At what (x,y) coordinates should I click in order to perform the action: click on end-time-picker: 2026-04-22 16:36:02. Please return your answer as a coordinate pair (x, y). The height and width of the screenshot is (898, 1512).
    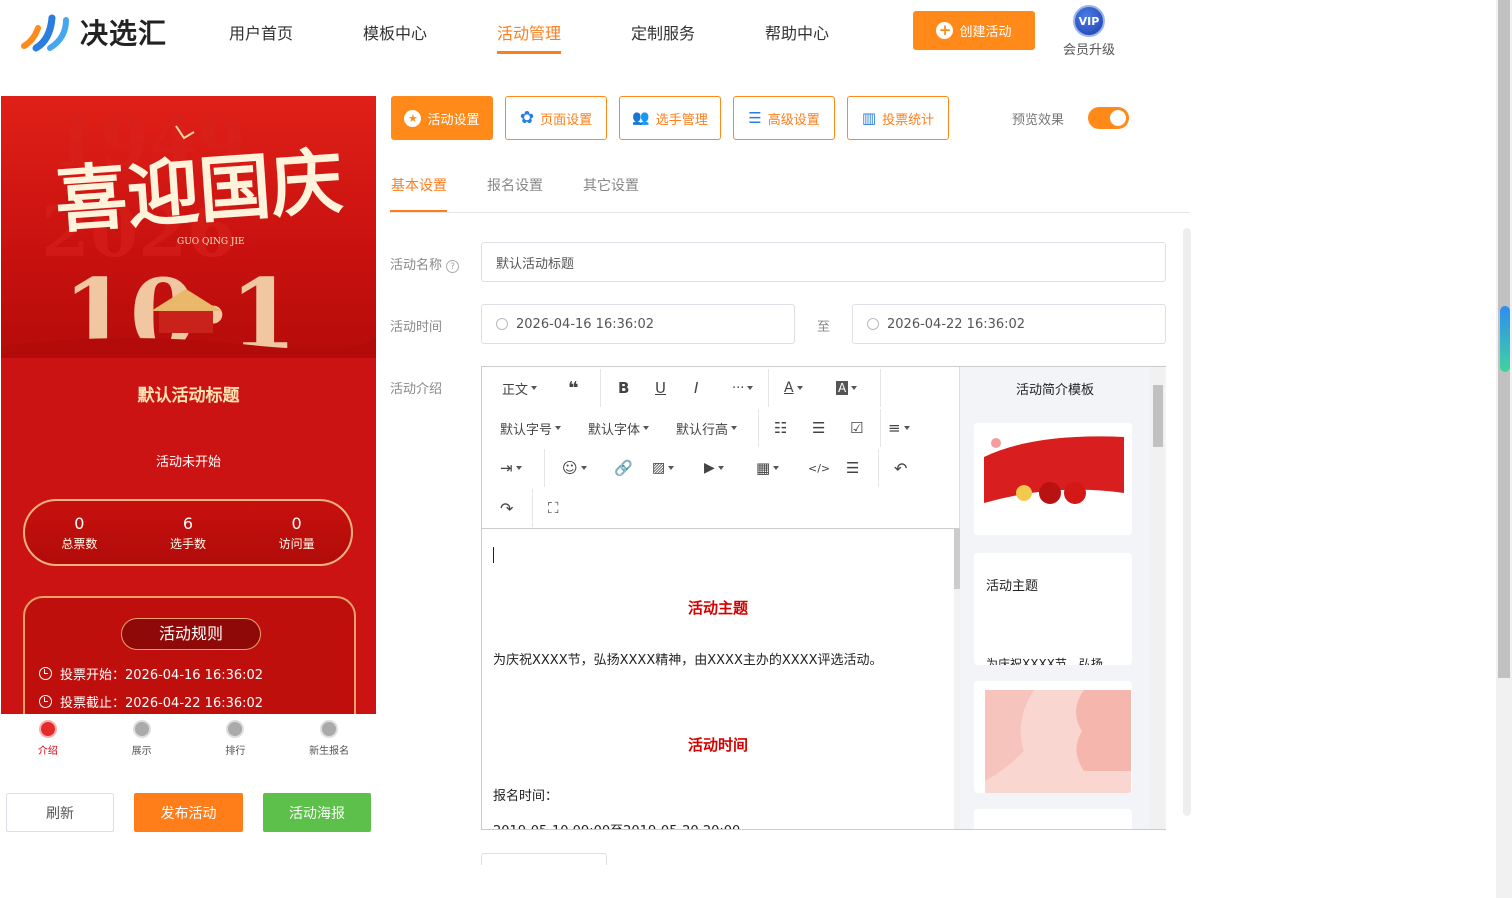
    Looking at the image, I should click on (1009, 324).